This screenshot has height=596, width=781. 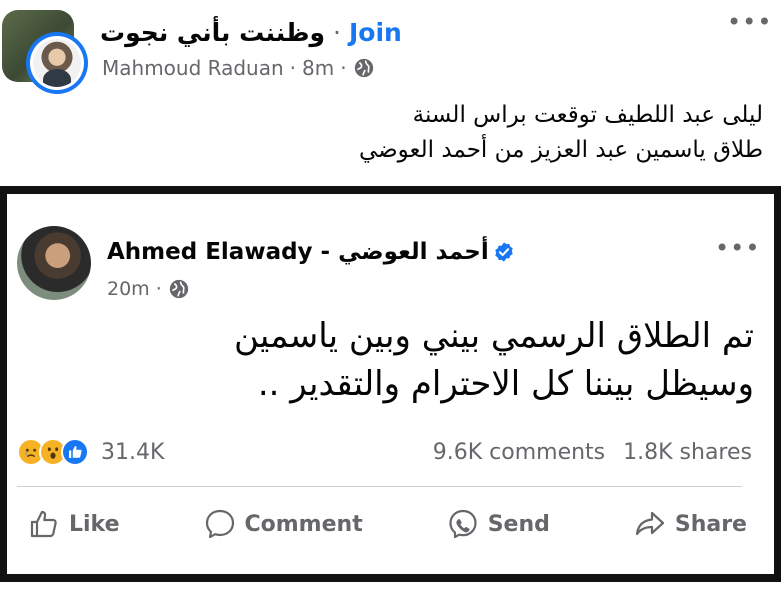 I want to click on author-avatar-photo, so click(x=57, y=63).